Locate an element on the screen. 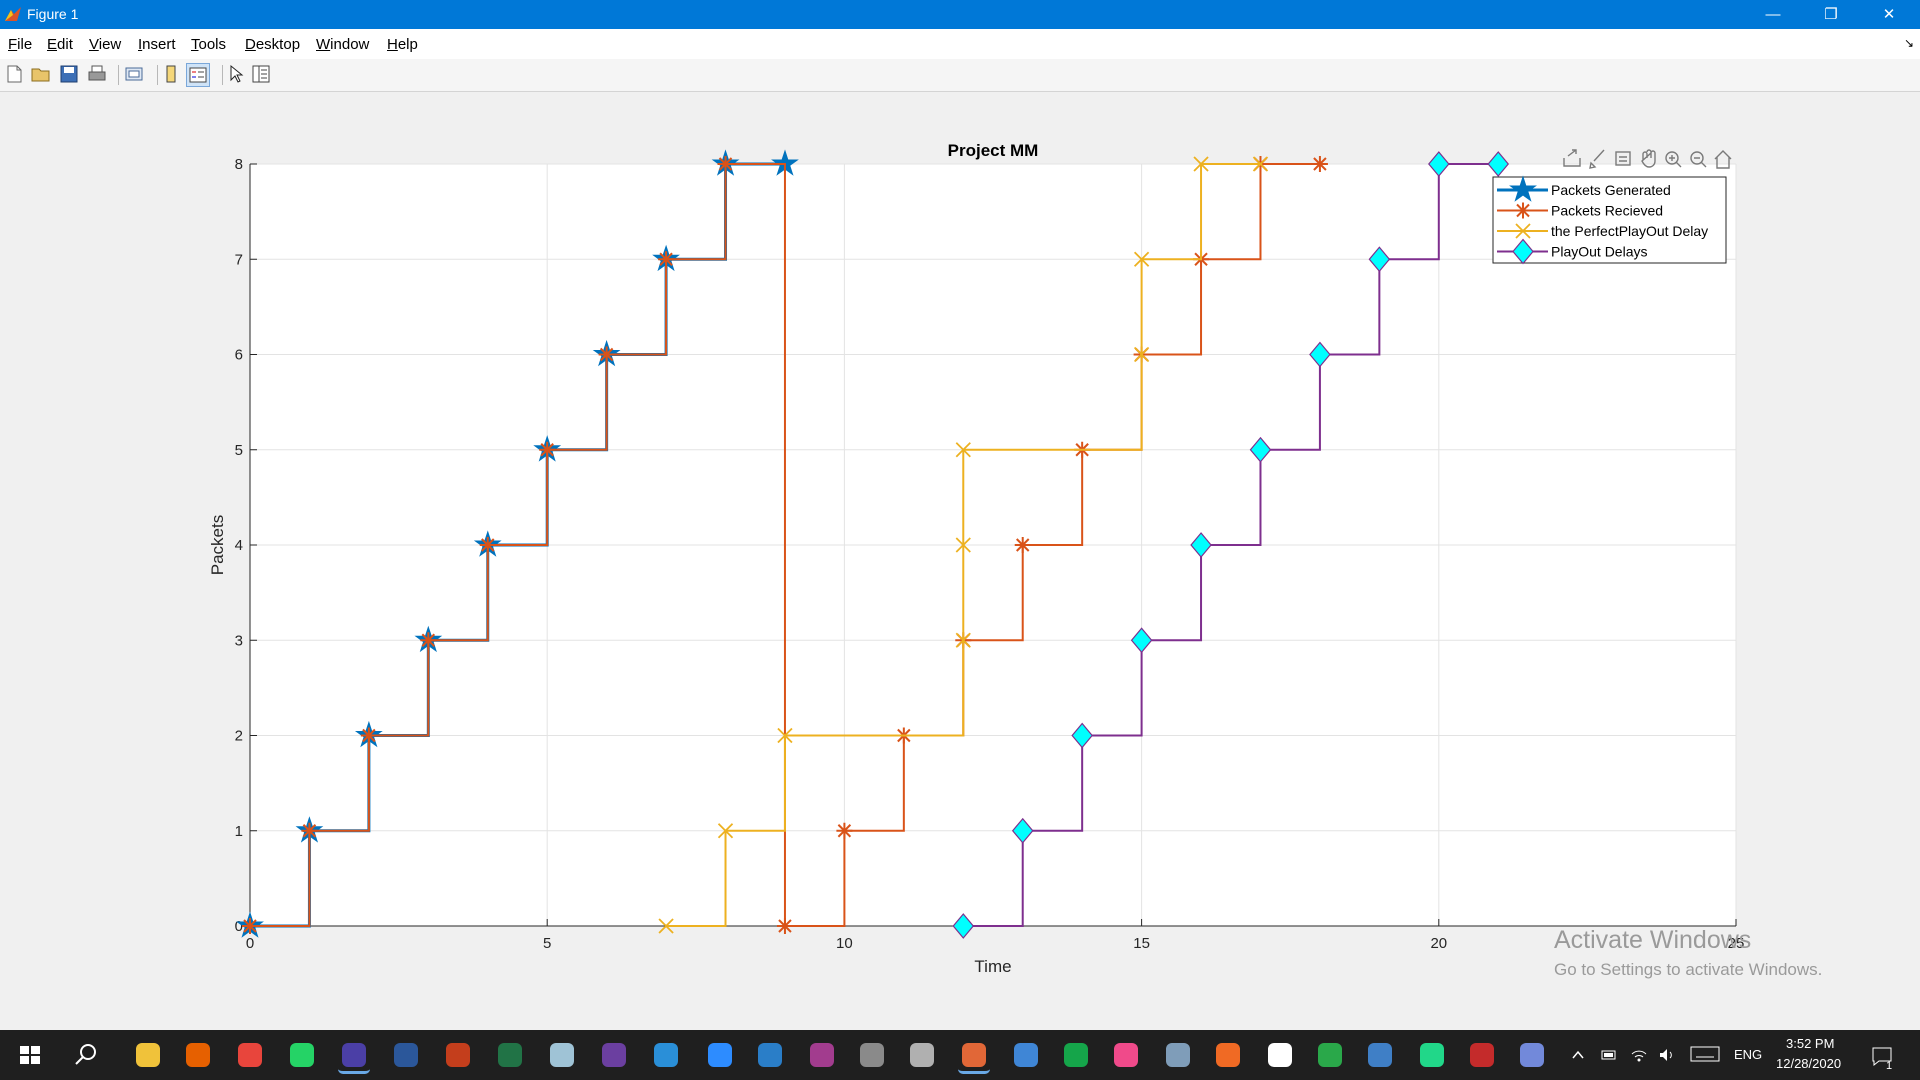 This screenshot has width=1920, height=1080. link-plot-icon is located at coordinates (134, 74).